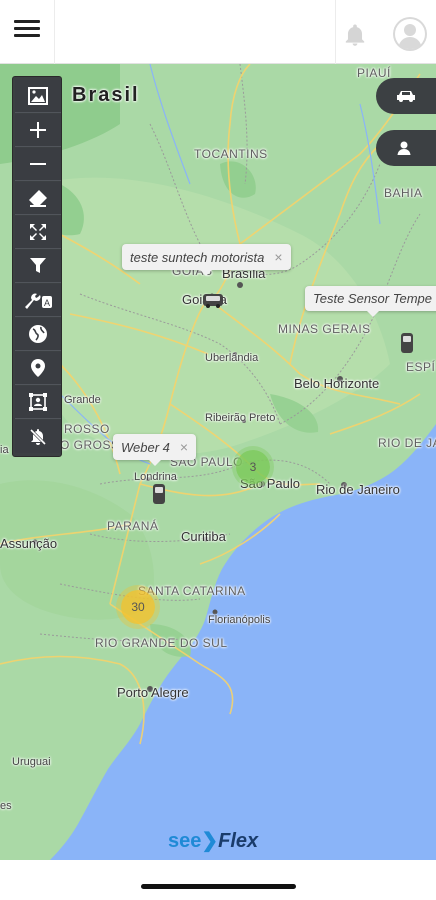 The image size is (436, 900). I want to click on hamburger-menu-icon, so click(27, 32).